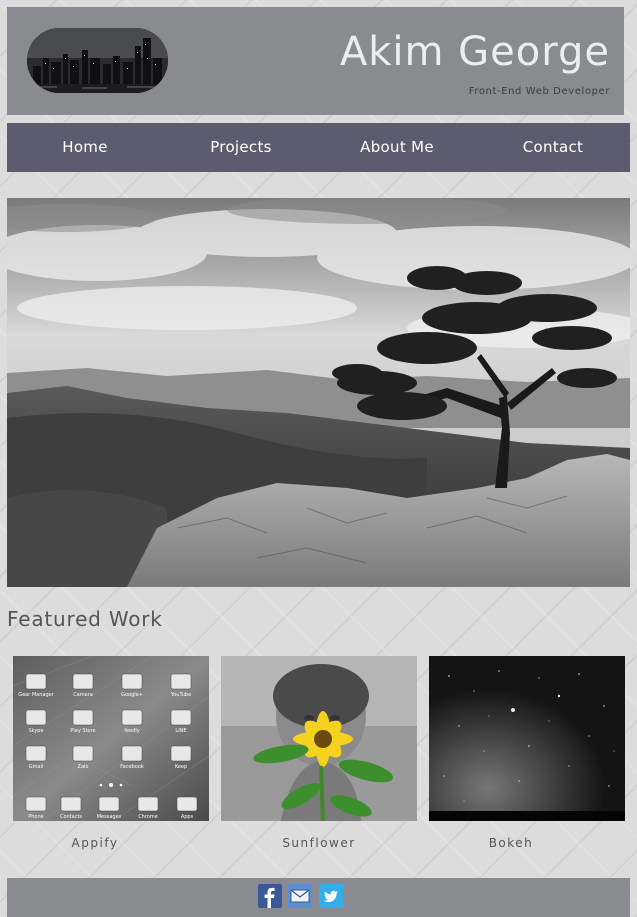  What do you see at coordinates (319, 738) in the screenshot?
I see `sunflower-thumbnail` at bounding box center [319, 738].